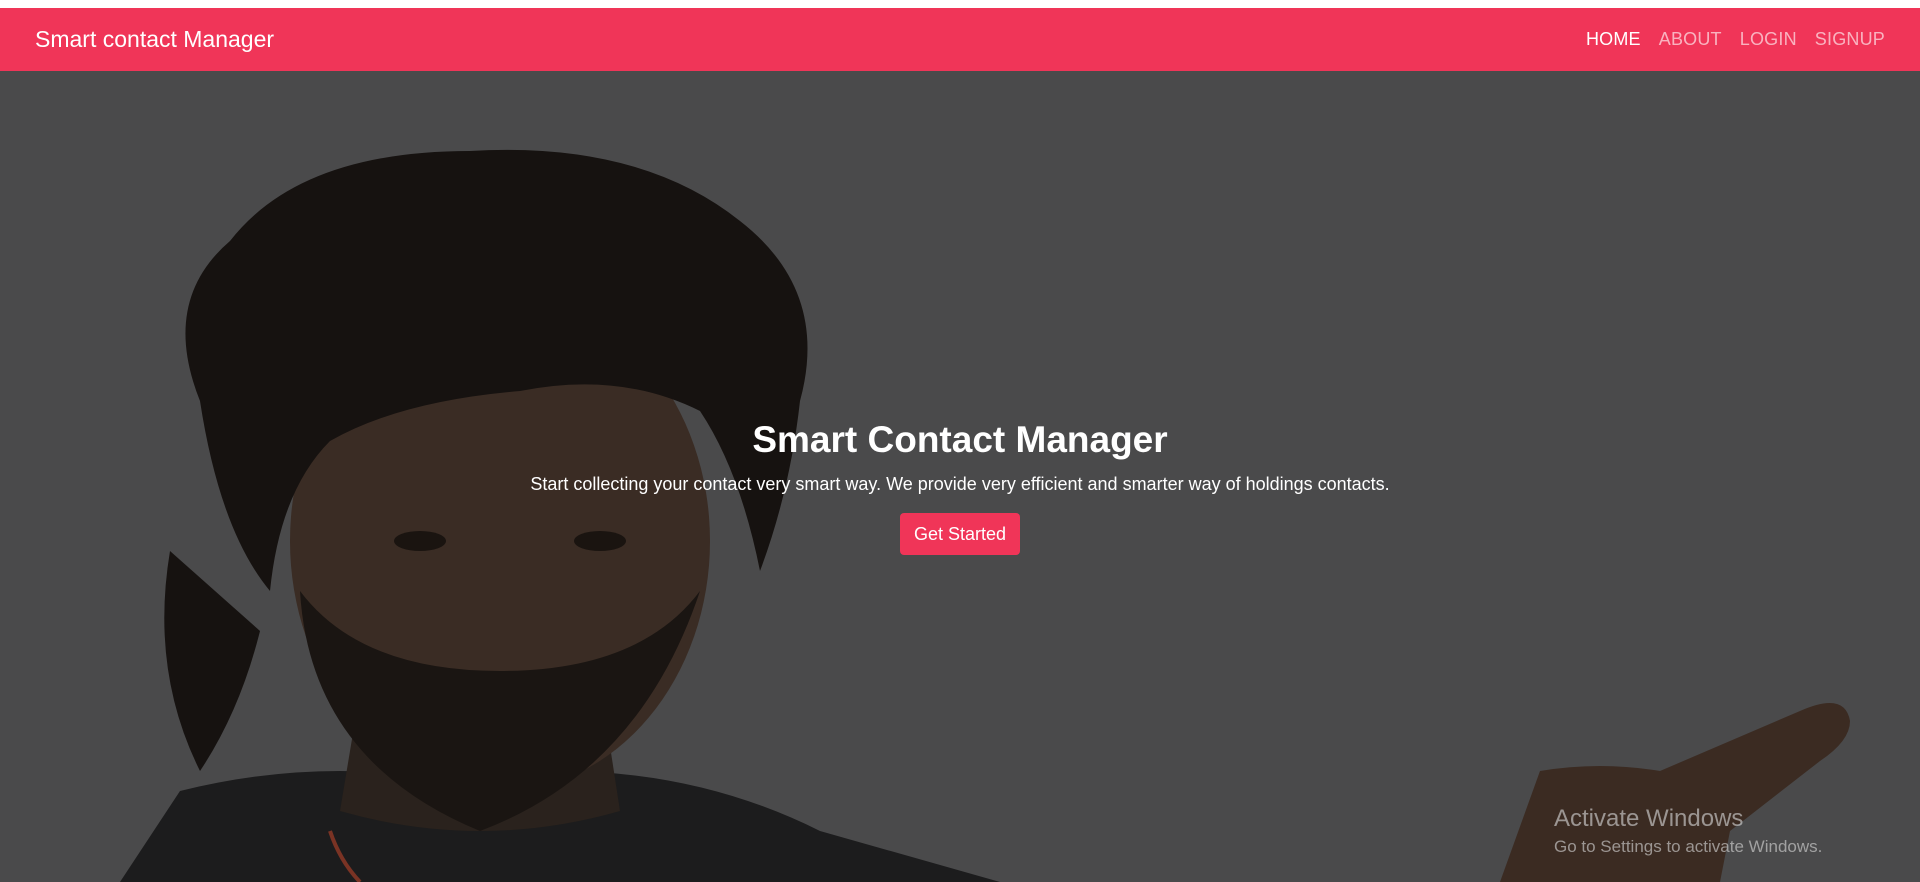 Image resolution: width=1920 pixels, height=882 pixels. What do you see at coordinates (960, 439) in the screenshot?
I see `hero-title: Smart Contact Manager` at bounding box center [960, 439].